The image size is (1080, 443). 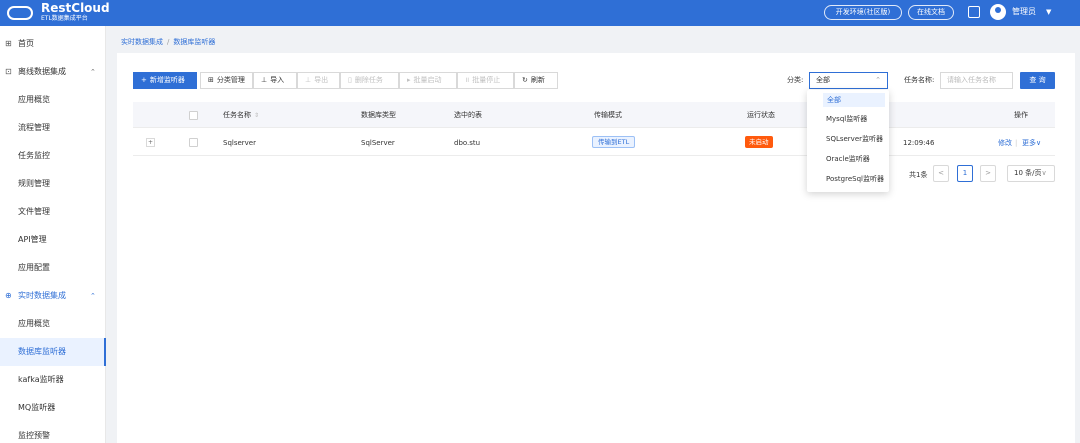 What do you see at coordinates (150, 142) in the screenshot?
I see `expand-row-icon: +` at bounding box center [150, 142].